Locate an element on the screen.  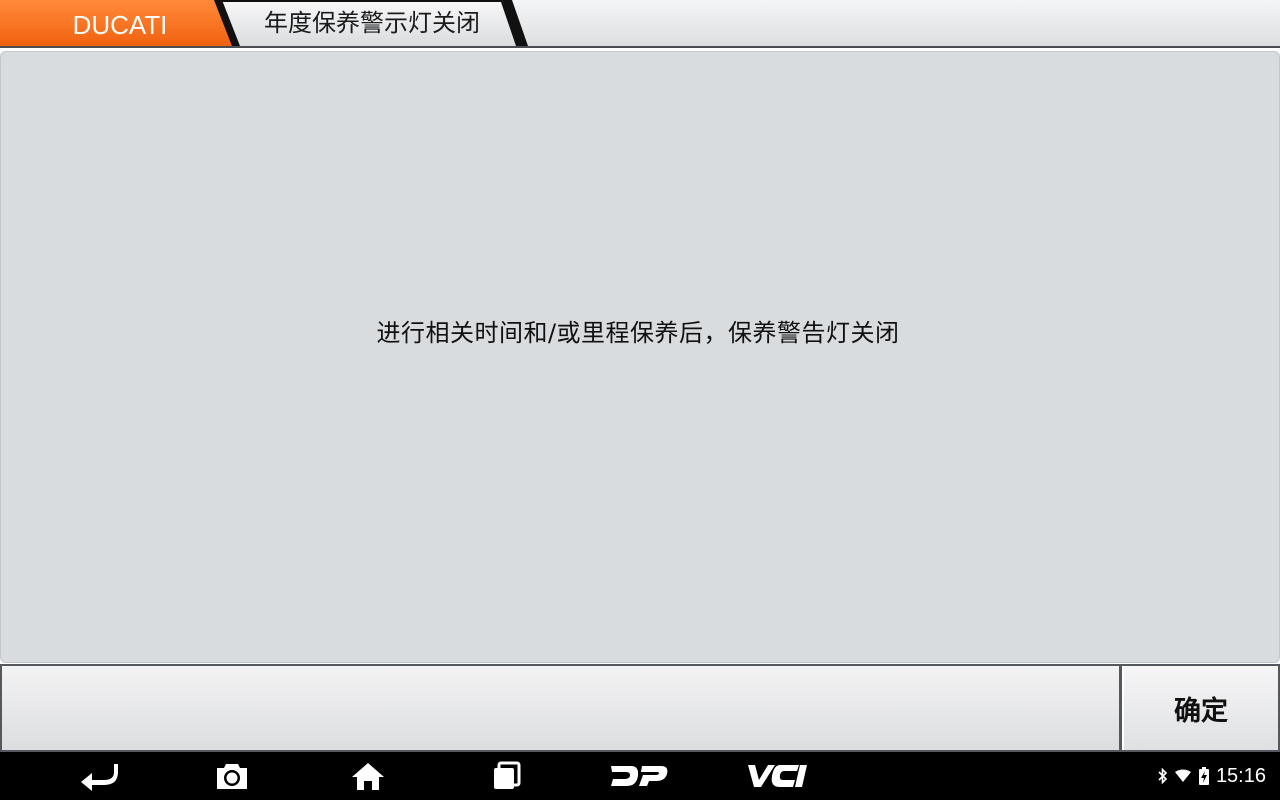
home-button is located at coordinates (368, 776).